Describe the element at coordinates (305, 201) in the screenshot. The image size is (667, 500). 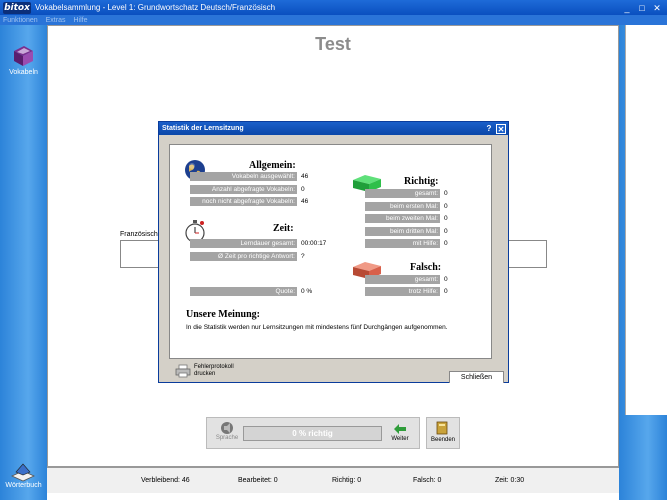
I see `row-value-nicht-abgefragt: 46` at that location.